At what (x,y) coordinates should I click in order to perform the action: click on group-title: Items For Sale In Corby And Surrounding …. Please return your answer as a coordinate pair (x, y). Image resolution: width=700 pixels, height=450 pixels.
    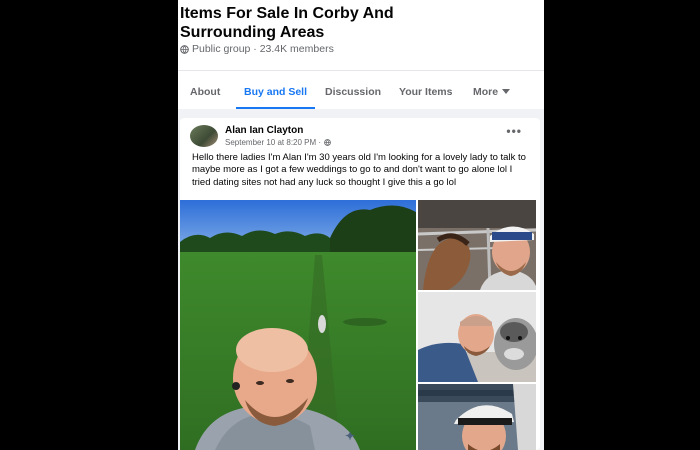
    Looking at the image, I should click on (330, 23).